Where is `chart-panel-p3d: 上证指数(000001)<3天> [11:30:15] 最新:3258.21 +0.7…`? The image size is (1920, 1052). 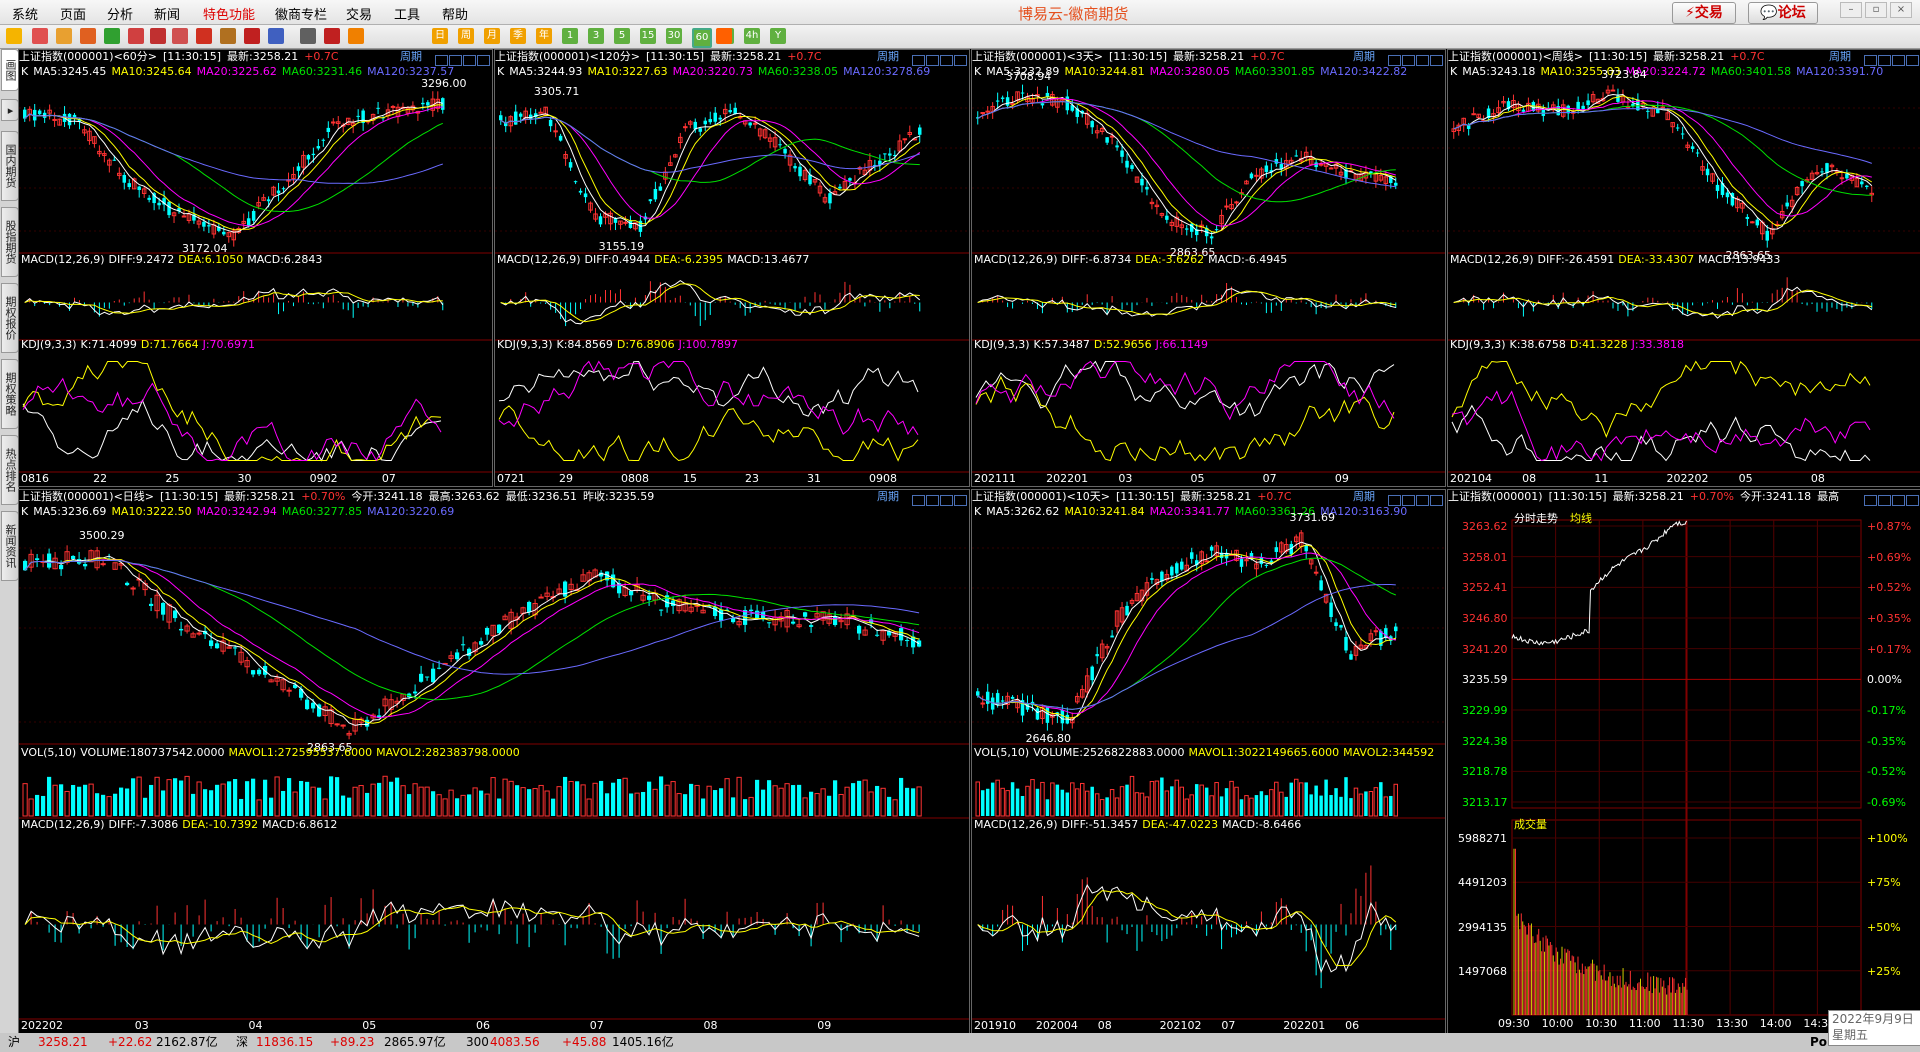
chart-panel-p3d: 上证指数(000001)<3天> [11:30:15] 最新:3258.21 +0.7… is located at coordinates (1208, 268).